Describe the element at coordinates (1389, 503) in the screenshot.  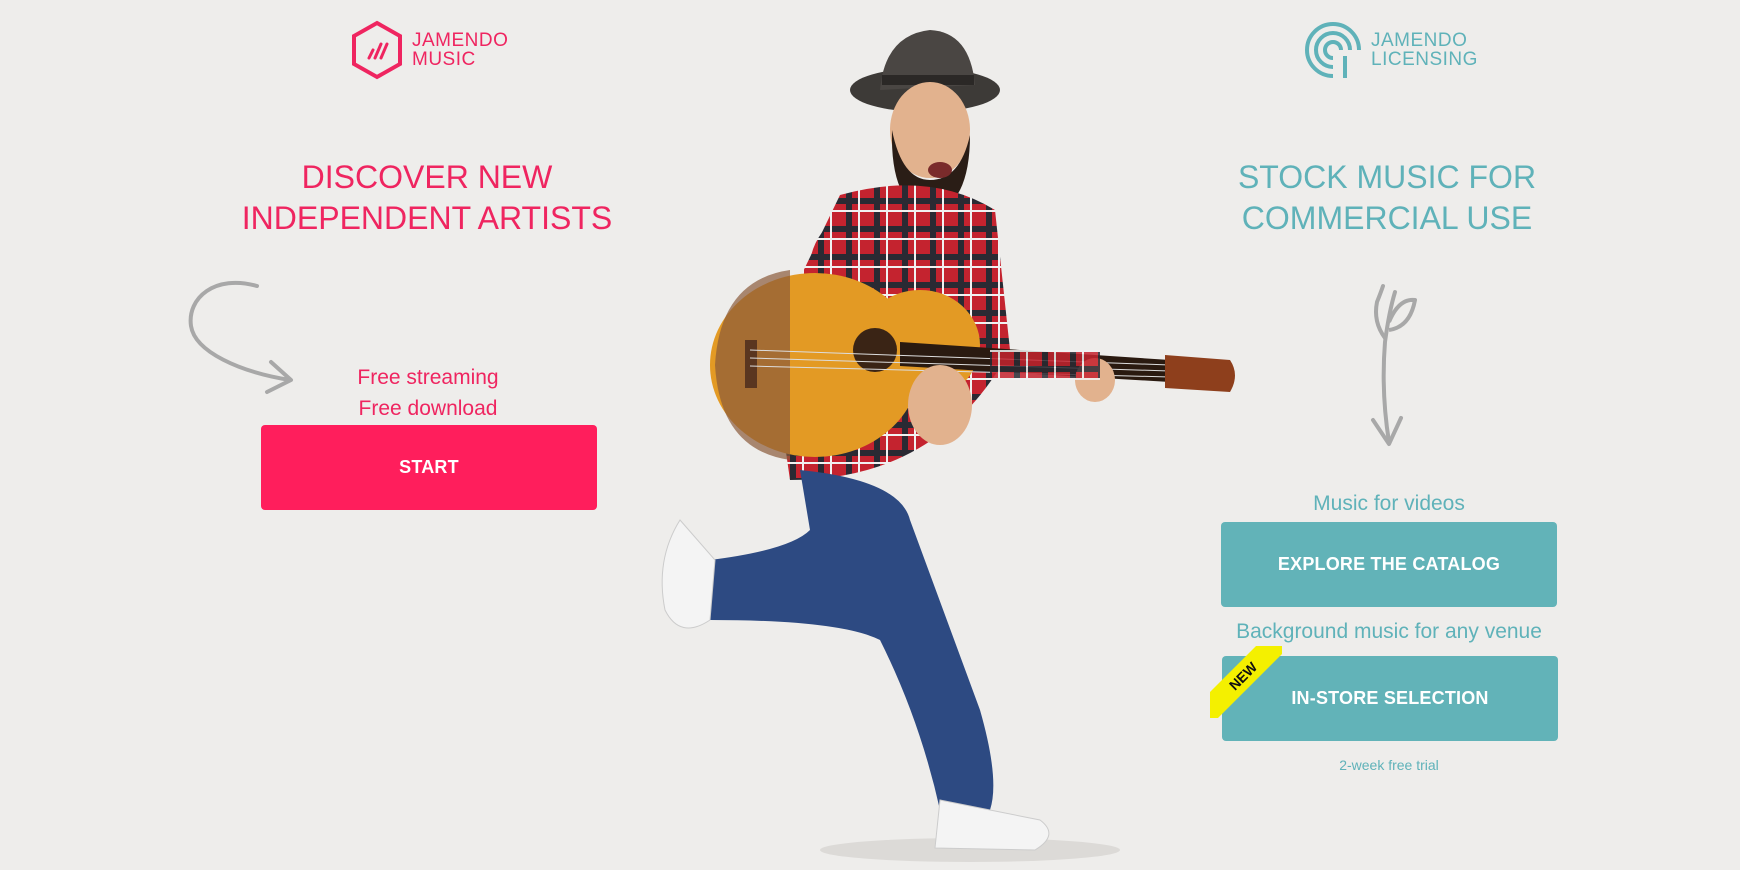
I see `music-for-videos-text: Music for videos` at that location.